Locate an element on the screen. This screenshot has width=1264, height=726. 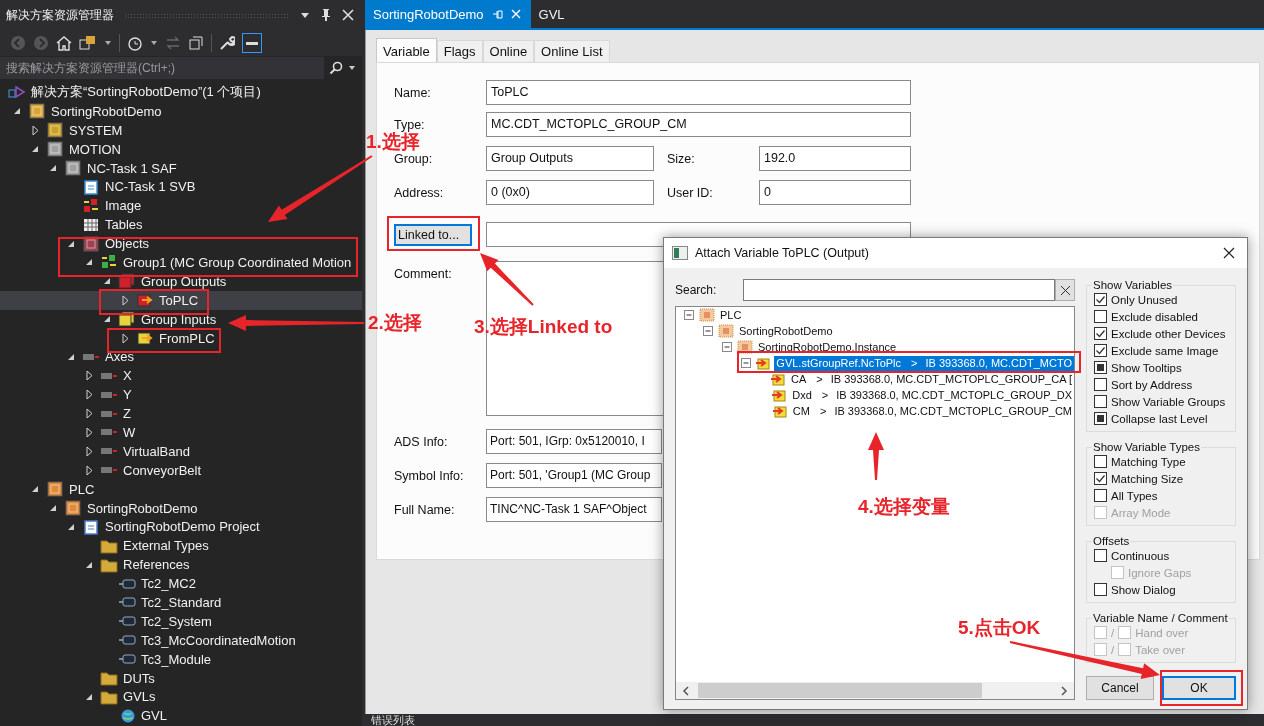
tree-item-label: W is located at coordinates (129, 432).